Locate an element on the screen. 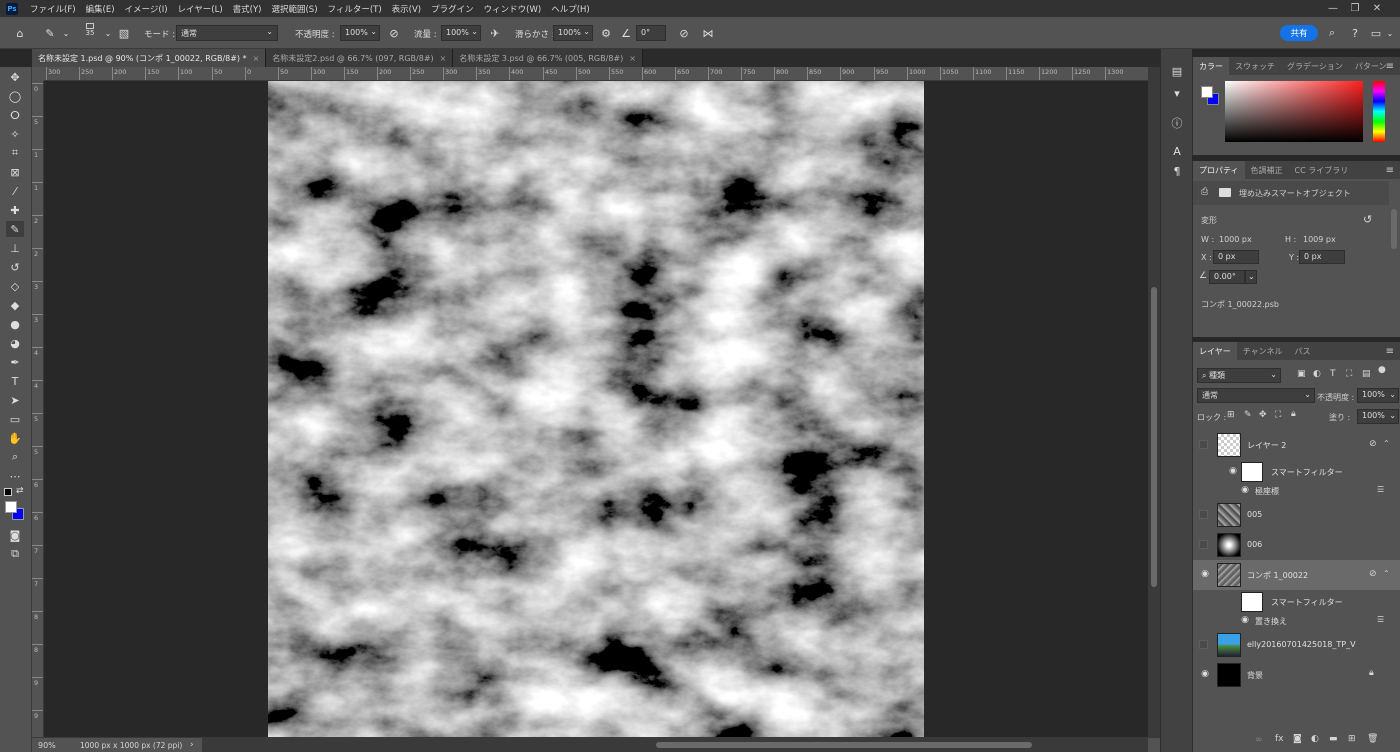 The height and width of the screenshot is (752, 1400). smoothing-input: 100% ⌄ is located at coordinates (573, 33).